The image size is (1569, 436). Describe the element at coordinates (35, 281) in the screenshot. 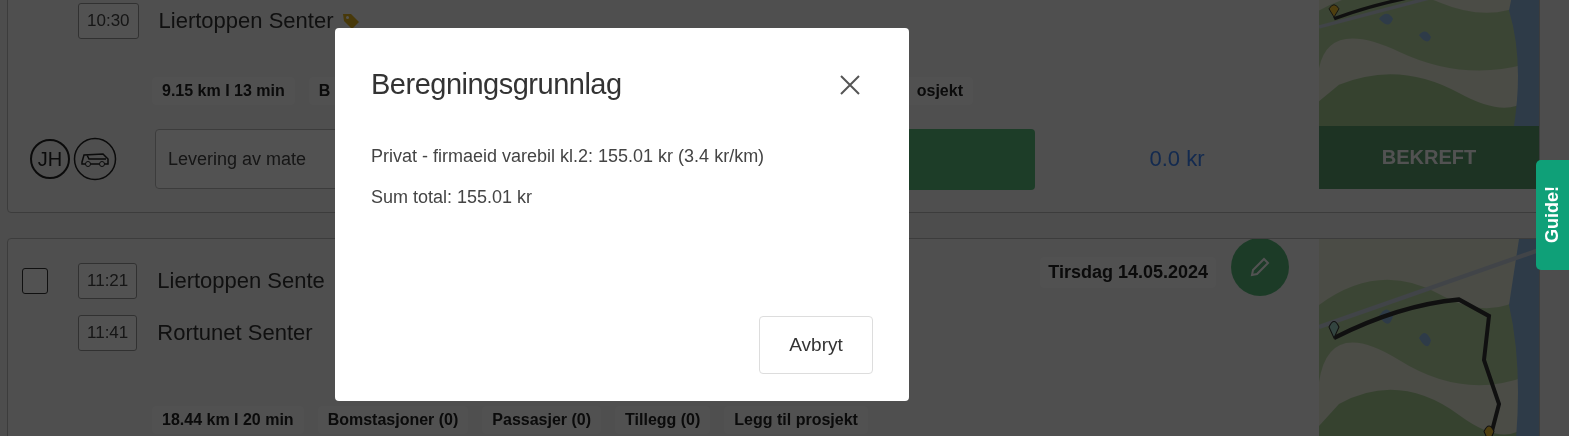

I see `checkbox` at that location.